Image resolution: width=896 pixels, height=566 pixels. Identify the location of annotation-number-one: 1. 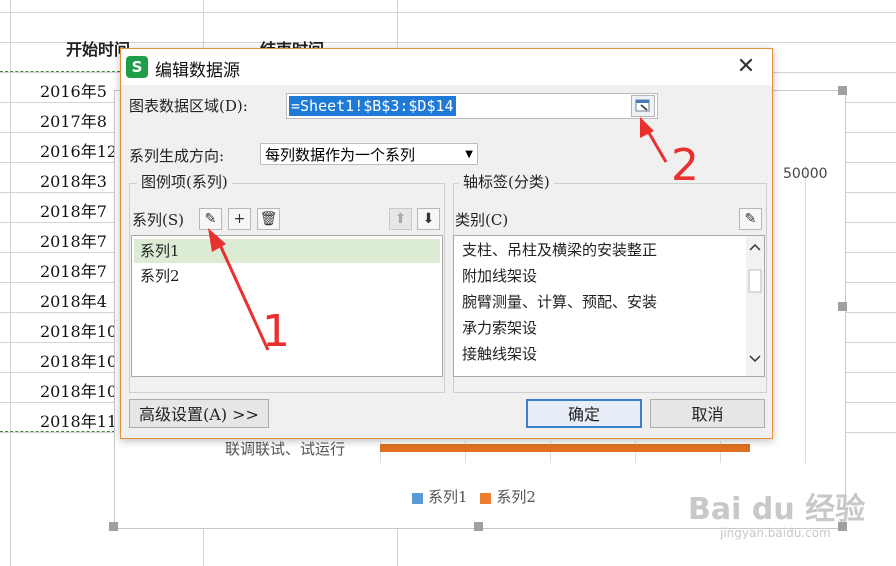
(276, 331).